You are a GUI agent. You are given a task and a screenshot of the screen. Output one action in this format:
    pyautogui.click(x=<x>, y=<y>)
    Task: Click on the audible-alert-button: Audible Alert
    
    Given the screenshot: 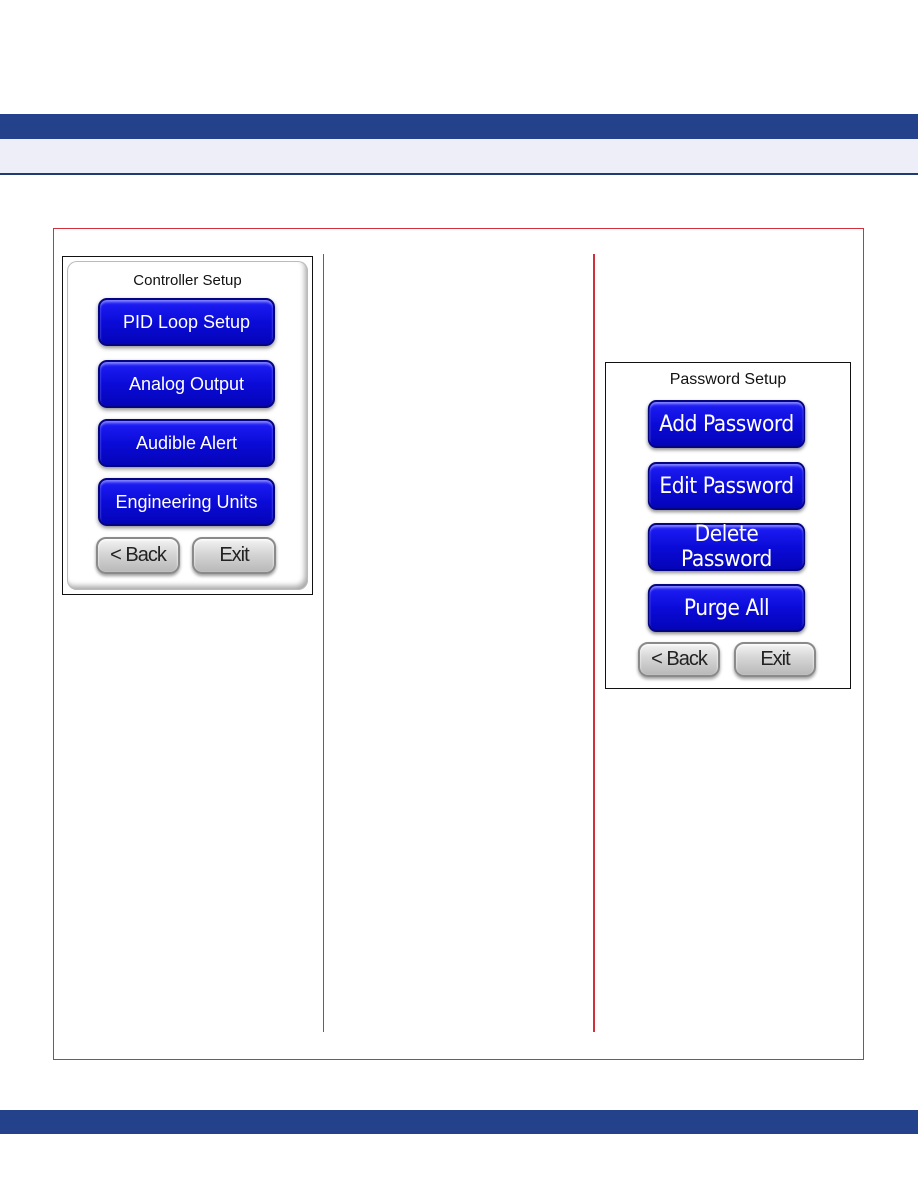 What is the action you would take?
    pyautogui.click(x=186, y=443)
    